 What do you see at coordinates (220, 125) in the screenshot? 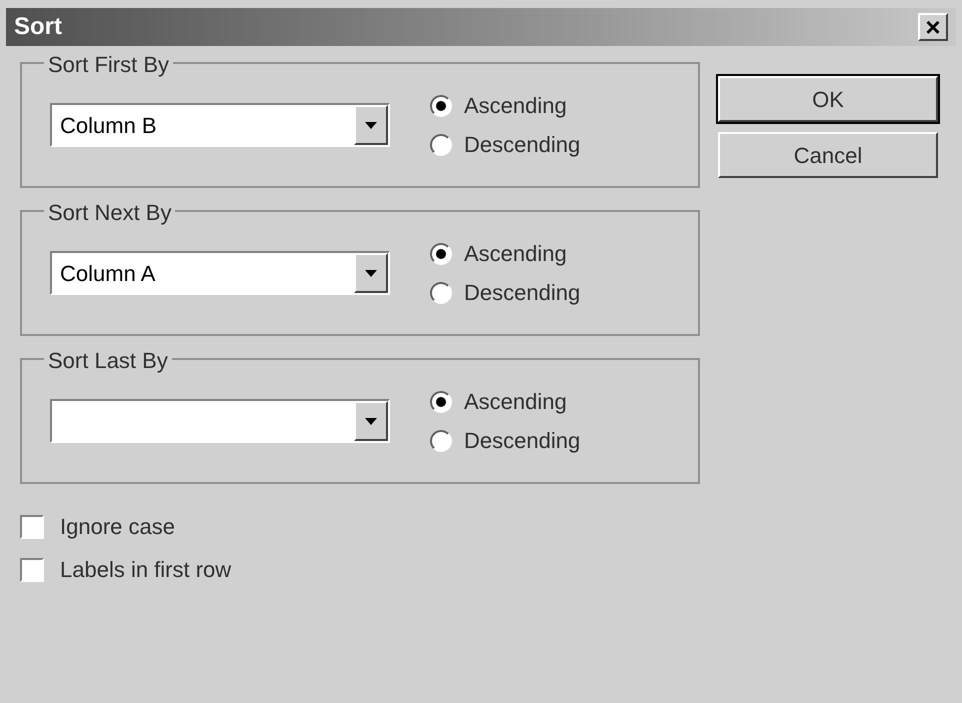
I see `dropdown: Column B` at bounding box center [220, 125].